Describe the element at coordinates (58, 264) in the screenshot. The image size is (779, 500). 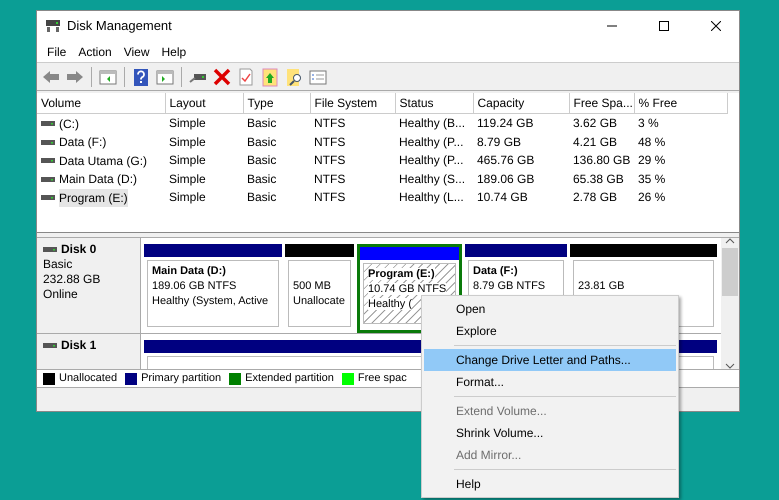
I see `disk-info: Basic` at that location.